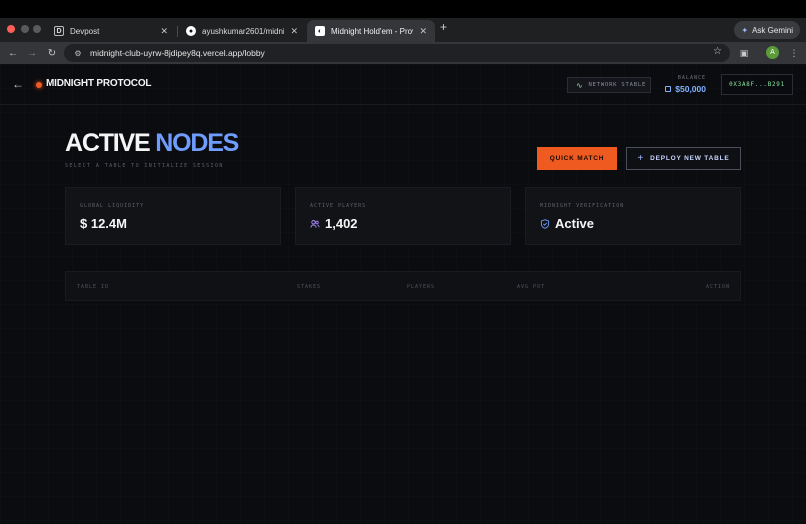 Image resolution: width=806 pixels, height=524 pixels. What do you see at coordinates (718, 287) in the screenshot?
I see `column-header-action: ACTION` at bounding box center [718, 287].